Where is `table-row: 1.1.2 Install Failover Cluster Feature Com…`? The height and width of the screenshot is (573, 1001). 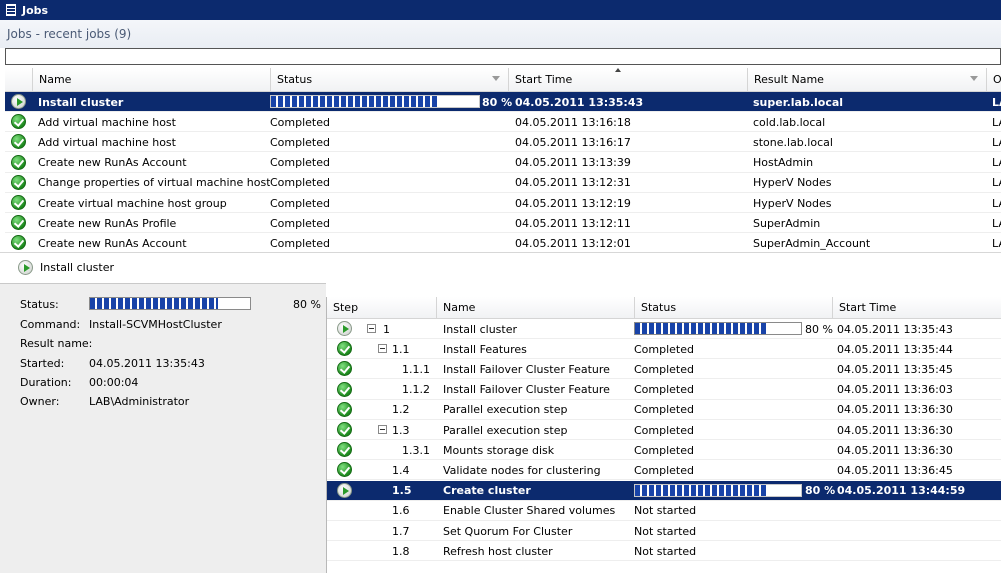 table-row: 1.1.2 Install Failover Cluster Feature Com… is located at coordinates (664, 390).